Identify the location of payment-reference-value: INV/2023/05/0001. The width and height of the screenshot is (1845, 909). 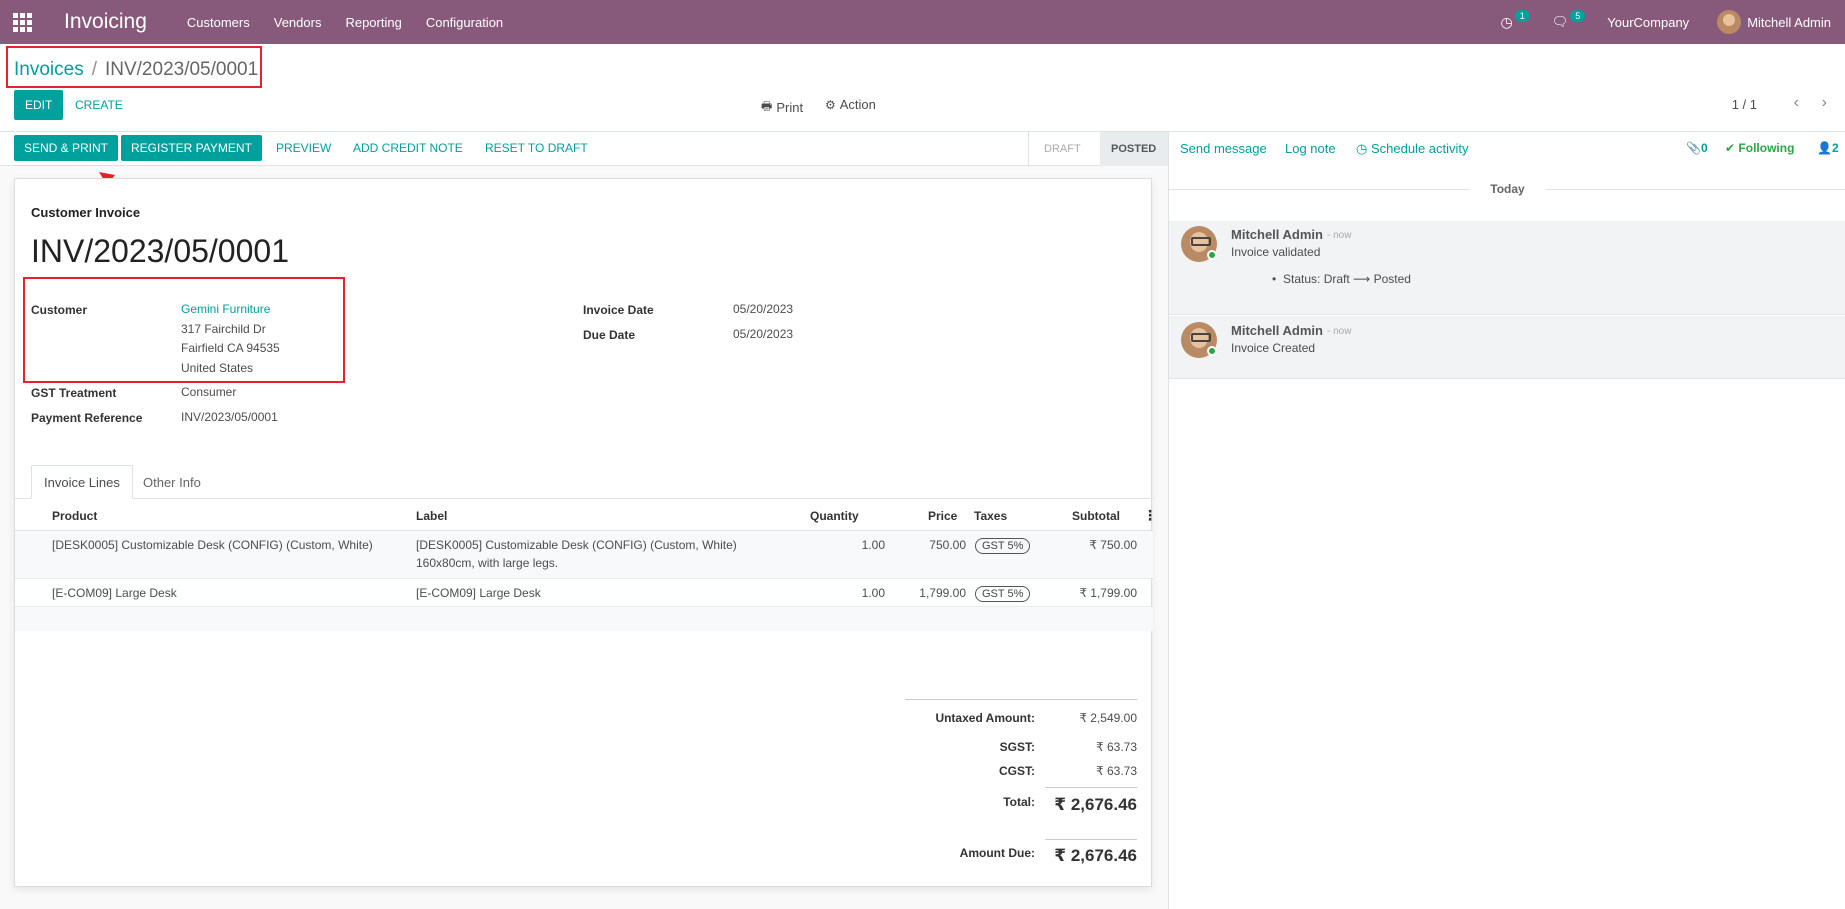
(229, 417).